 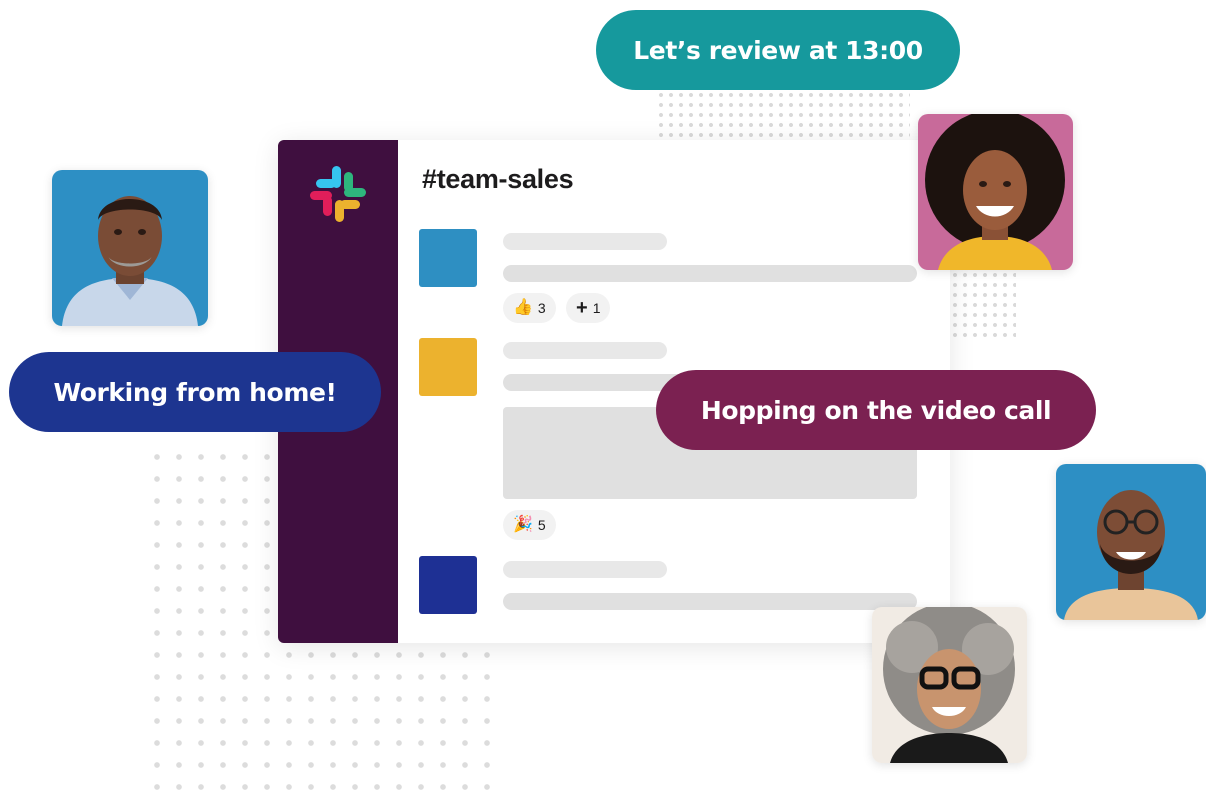 What do you see at coordinates (596, 308) in the screenshot?
I see `reaction-count: 1` at bounding box center [596, 308].